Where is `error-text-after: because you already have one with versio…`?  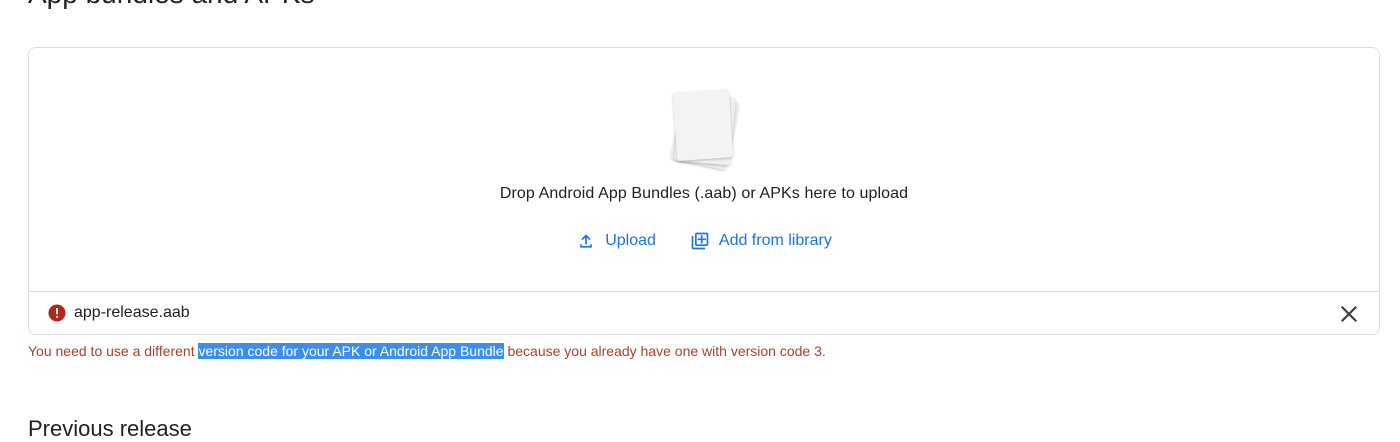
error-text-after: because you already have one with versio… is located at coordinates (664, 351).